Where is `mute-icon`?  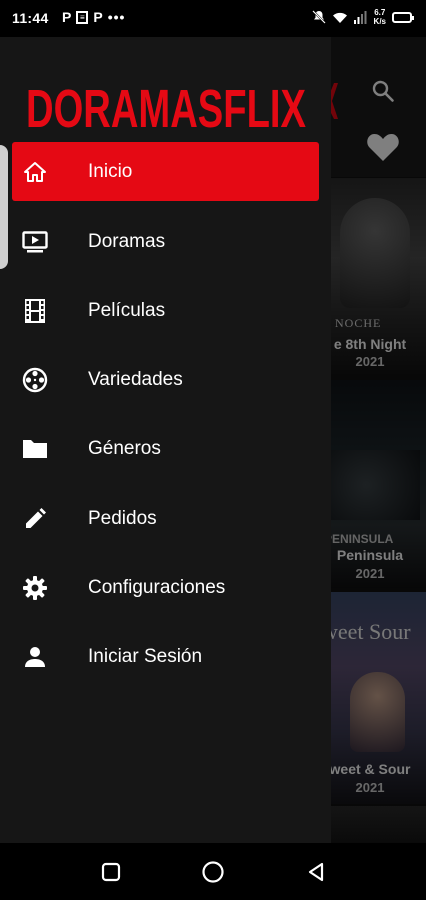
mute-icon is located at coordinates (318, 17).